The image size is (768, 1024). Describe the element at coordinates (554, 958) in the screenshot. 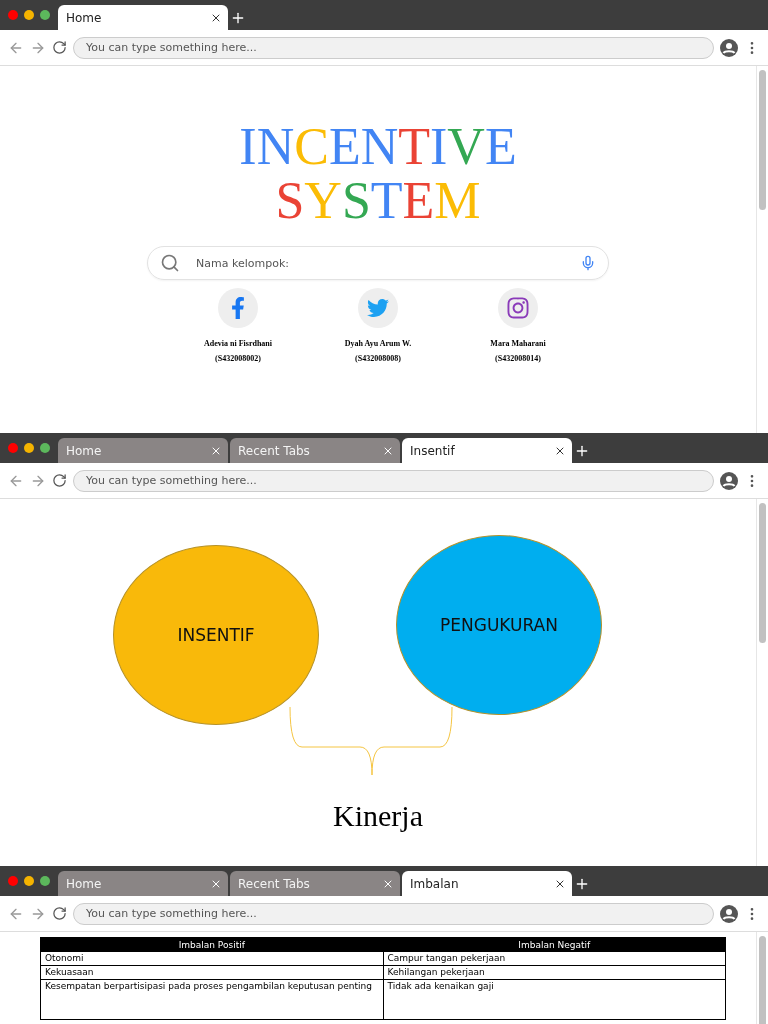

I see `table-cell: Campur tangan pekerjaan` at that location.